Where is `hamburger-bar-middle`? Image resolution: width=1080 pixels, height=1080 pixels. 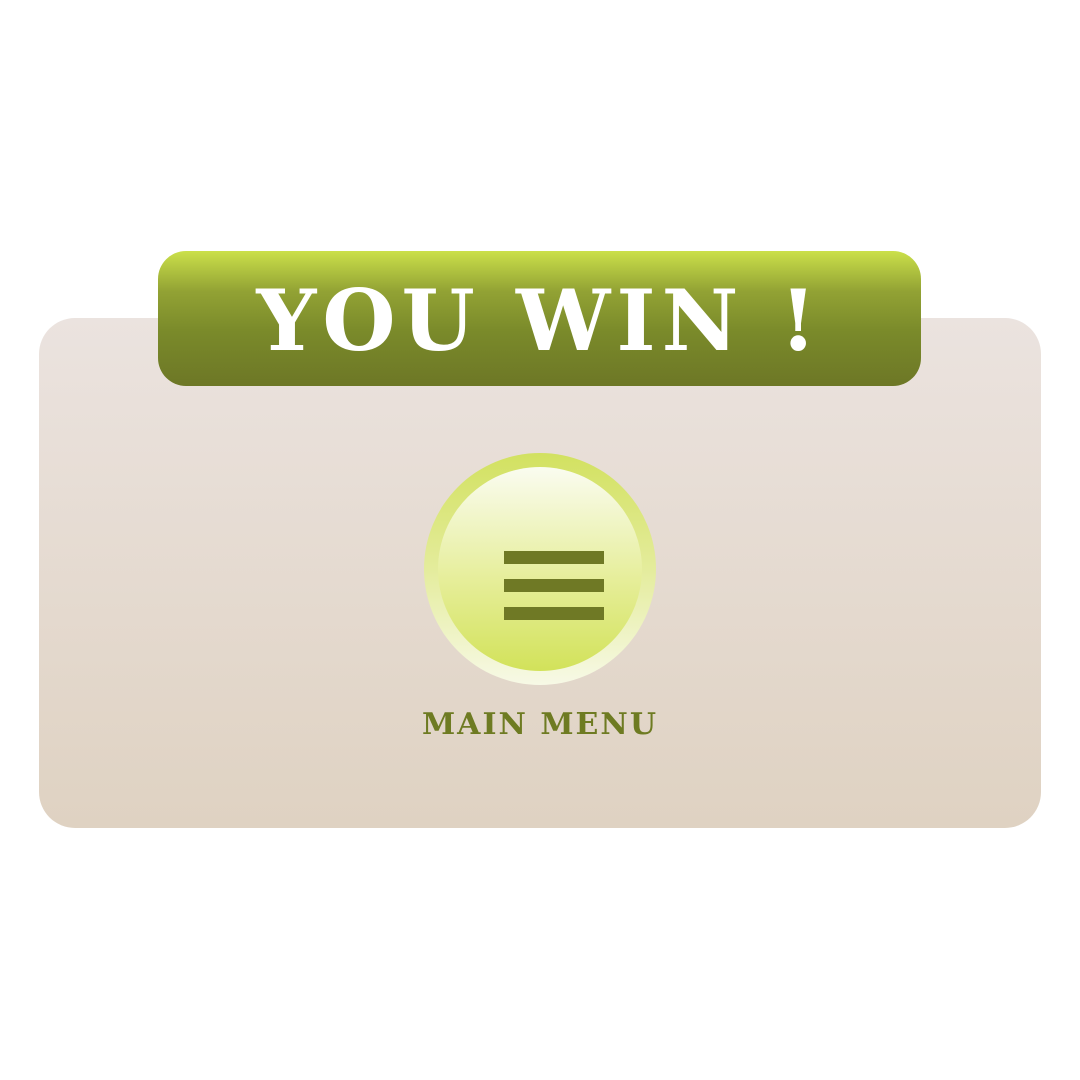 hamburger-bar-middle is located at coordinates (554, 585).